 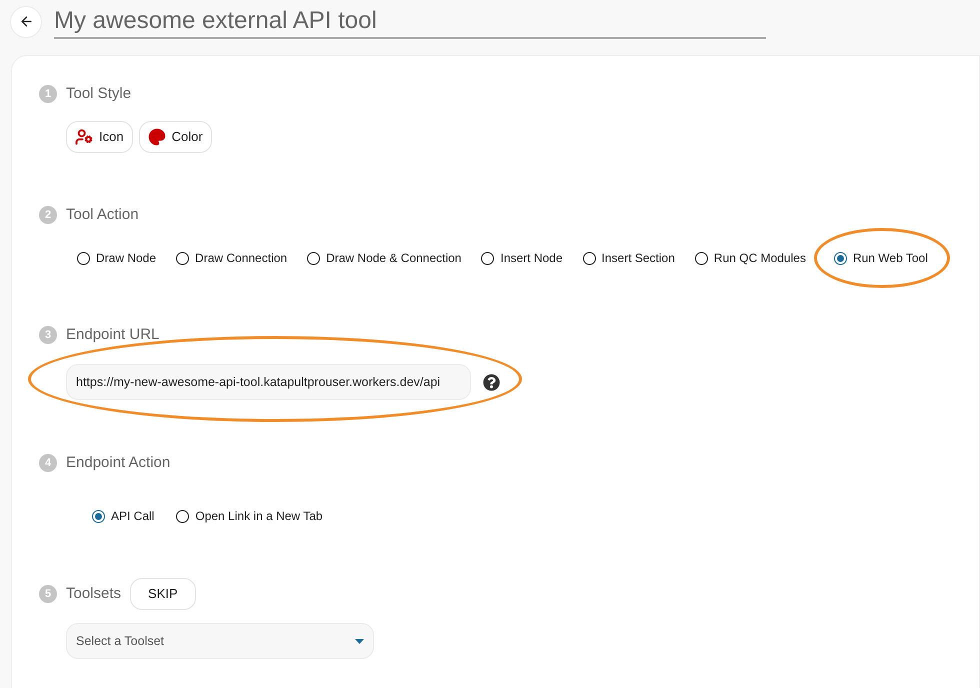 I want to click on title-field: My awesome external API tool, so click(x=410, y=21).